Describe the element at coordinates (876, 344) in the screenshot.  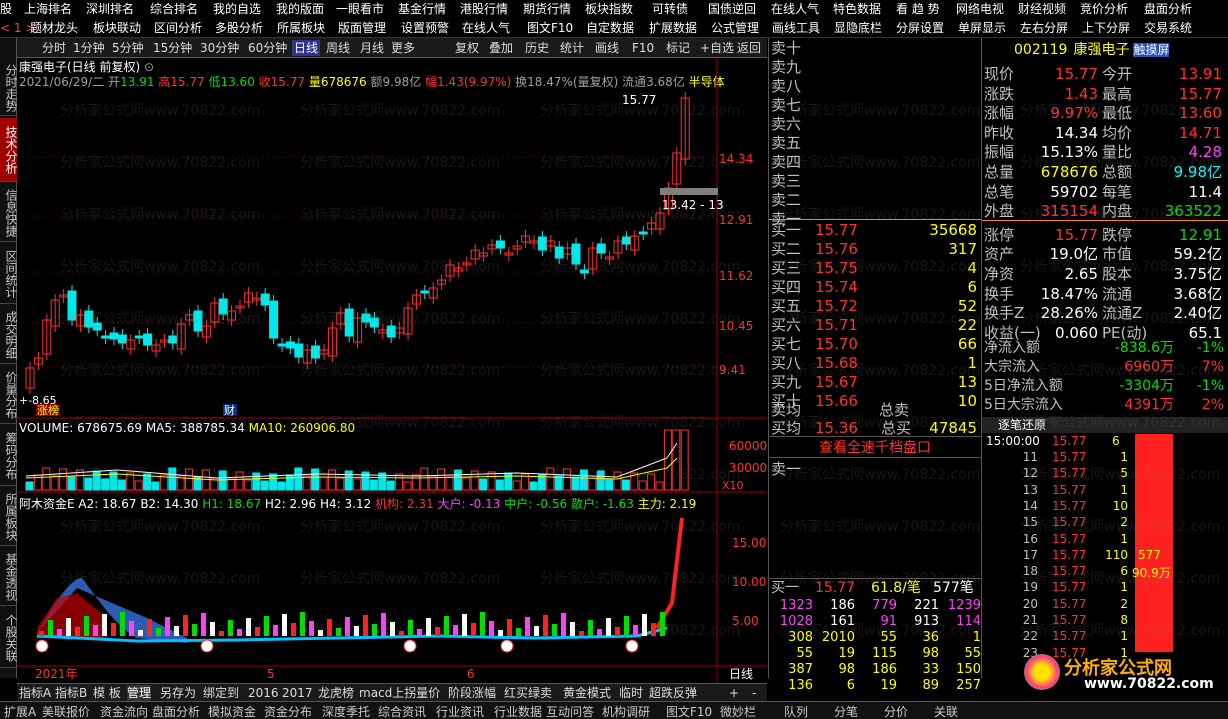
I see `buy-level-6: 买七 15.70 66` at that location.